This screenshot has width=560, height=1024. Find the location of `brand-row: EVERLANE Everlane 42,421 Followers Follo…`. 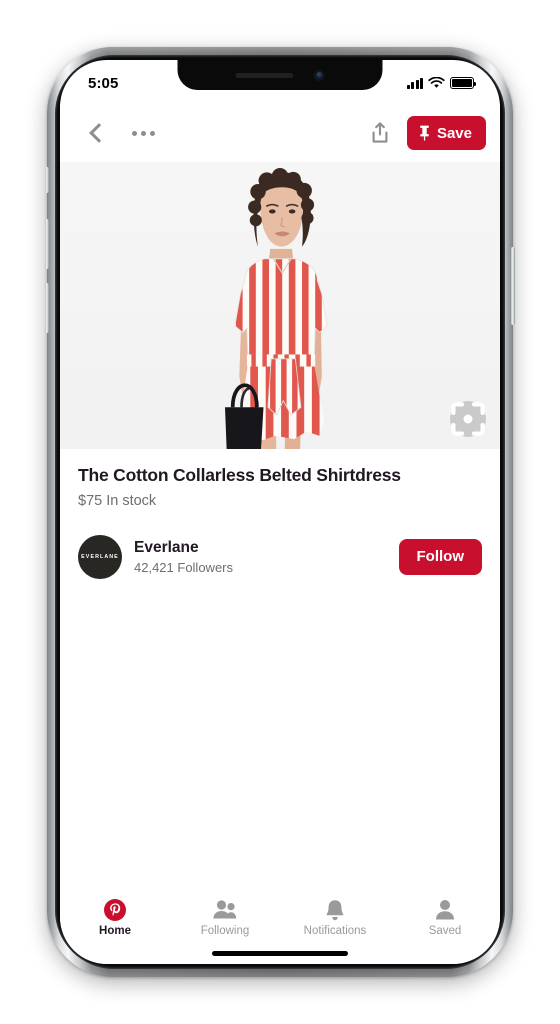

brand-row: EVERLANE Everlane 42,421 Followers Follo… is located at coordinates (280, 556).